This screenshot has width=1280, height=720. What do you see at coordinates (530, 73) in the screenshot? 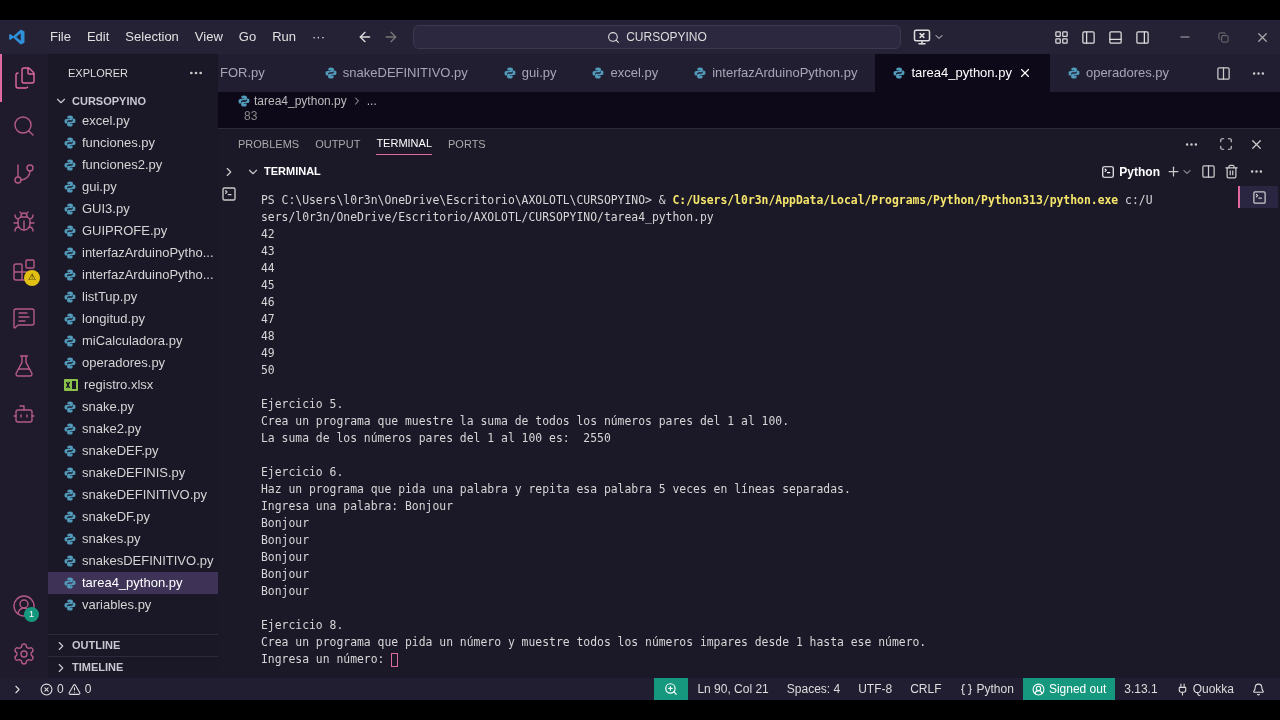
I see `editor-tab: gui.py` at bounding box center [530, 73].